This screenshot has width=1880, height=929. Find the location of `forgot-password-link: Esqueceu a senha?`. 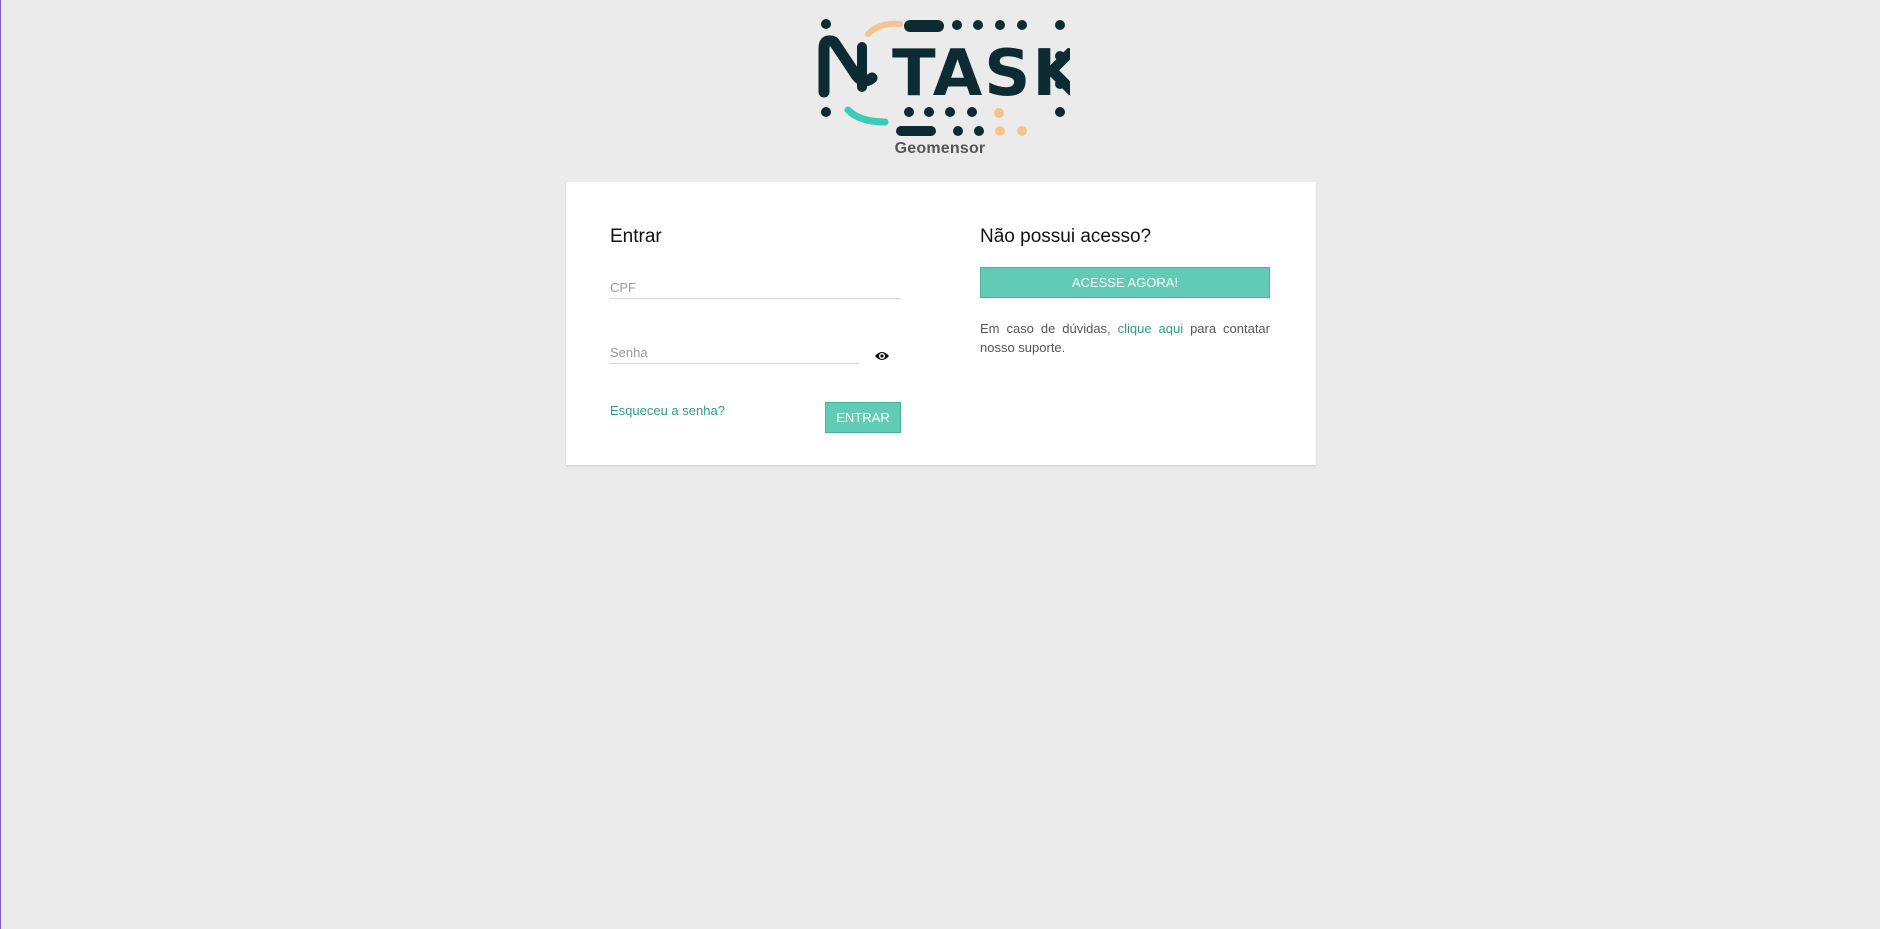

forgot-password-link: Esqueceu a senha? is located at coordinates (667, 410).